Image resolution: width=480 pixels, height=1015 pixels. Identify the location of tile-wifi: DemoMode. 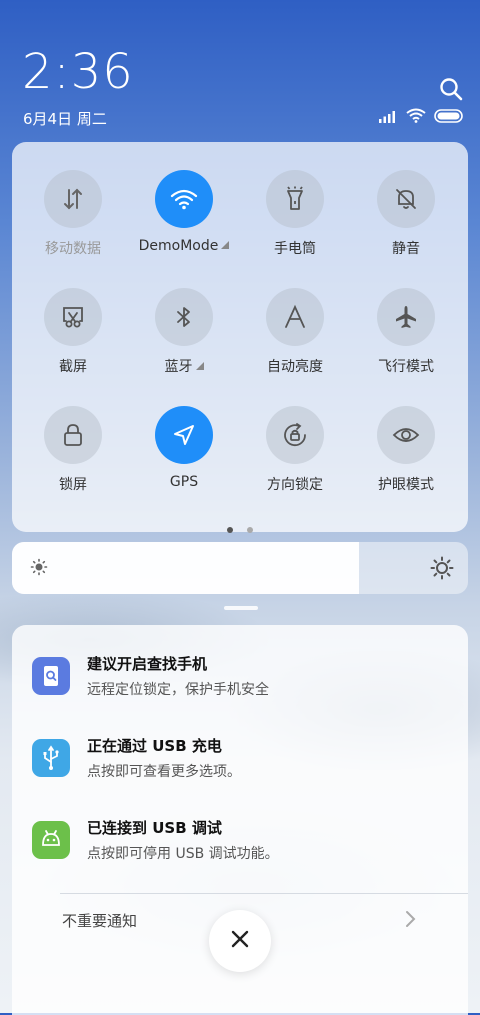
(184, 212).